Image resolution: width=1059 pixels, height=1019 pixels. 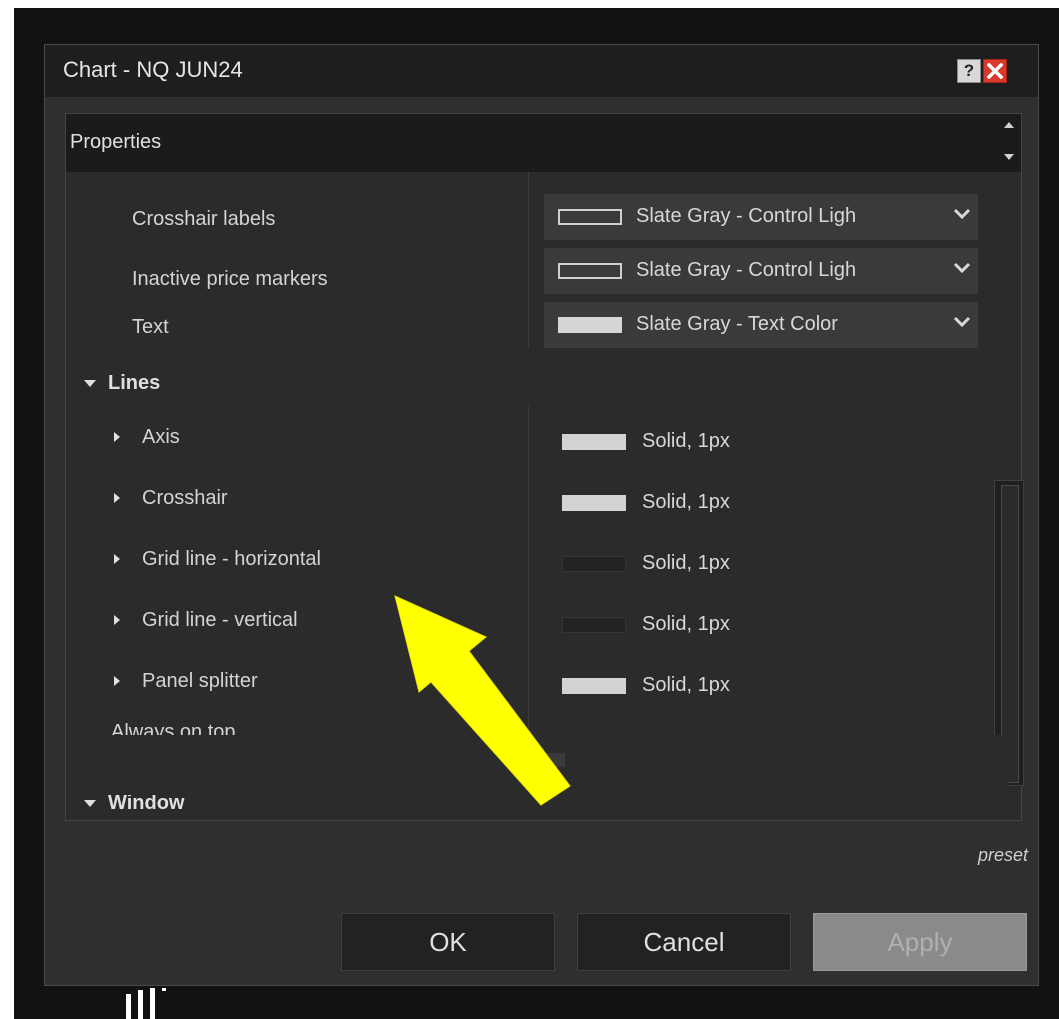 I want to click on background-glyph, so click(x=146, y=1003).